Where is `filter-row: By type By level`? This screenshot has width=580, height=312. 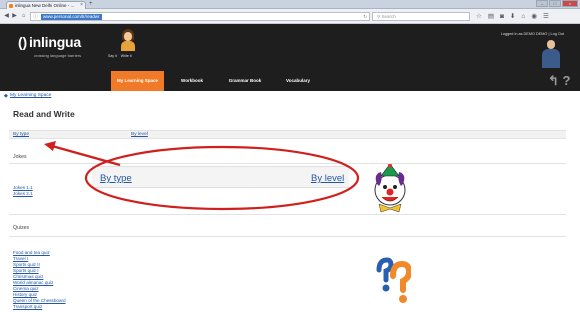 filter-row: By type By level is located at coordinates (287, 134).